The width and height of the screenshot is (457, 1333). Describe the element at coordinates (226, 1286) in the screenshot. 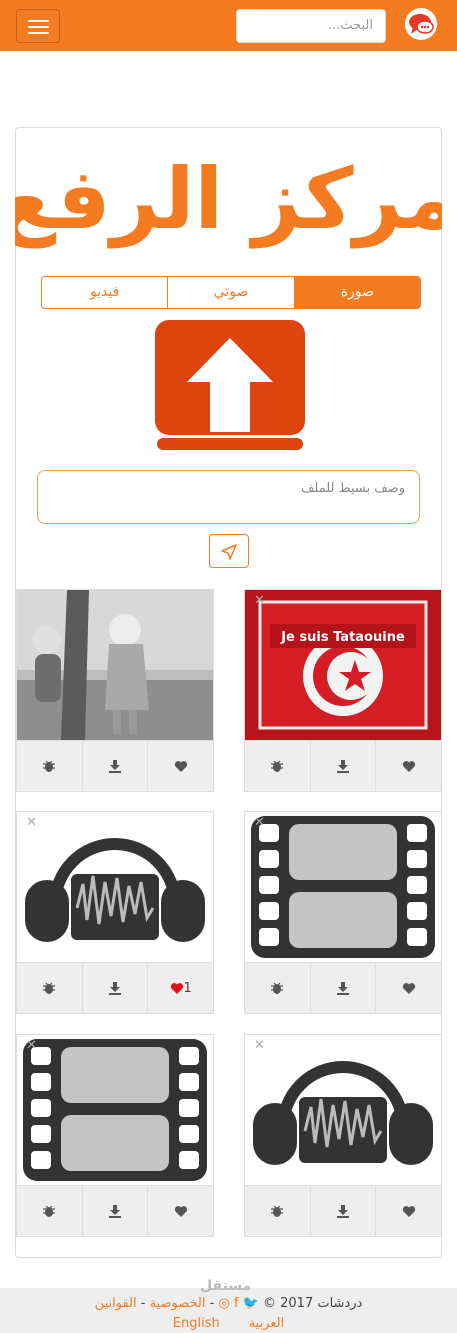

I see `watermark: مستقل` at that location.